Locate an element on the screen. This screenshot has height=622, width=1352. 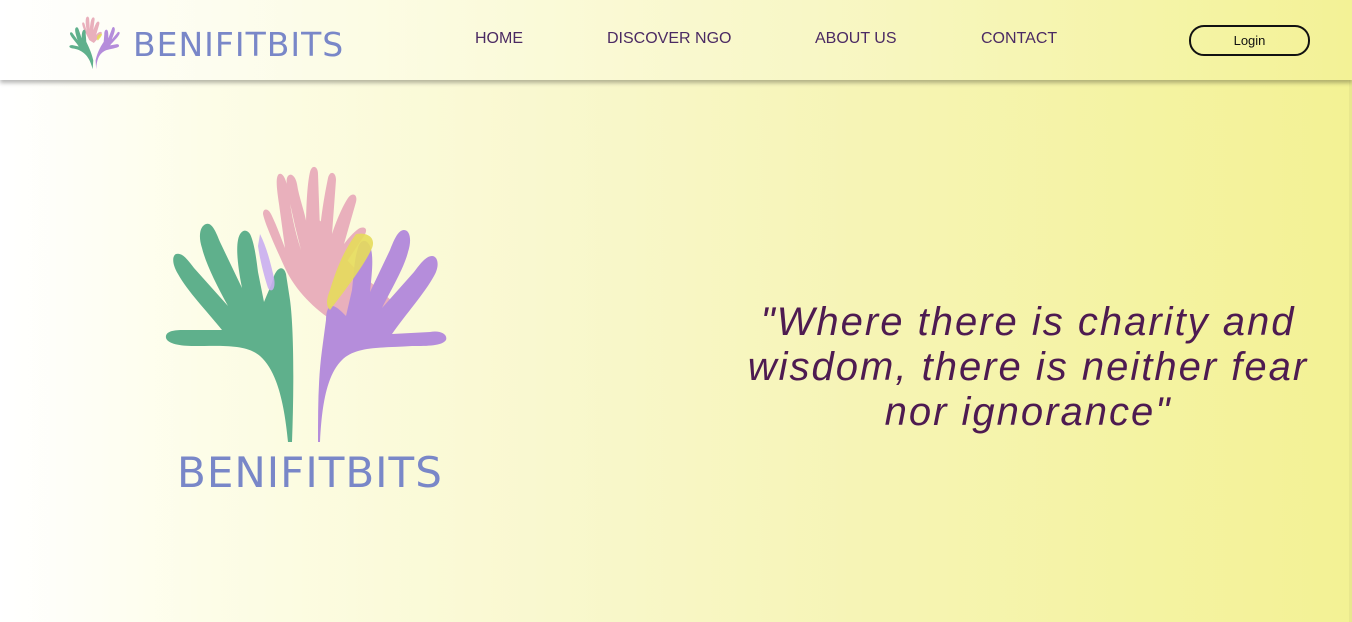
login-button: Login is located at coordinates (1249, 40).